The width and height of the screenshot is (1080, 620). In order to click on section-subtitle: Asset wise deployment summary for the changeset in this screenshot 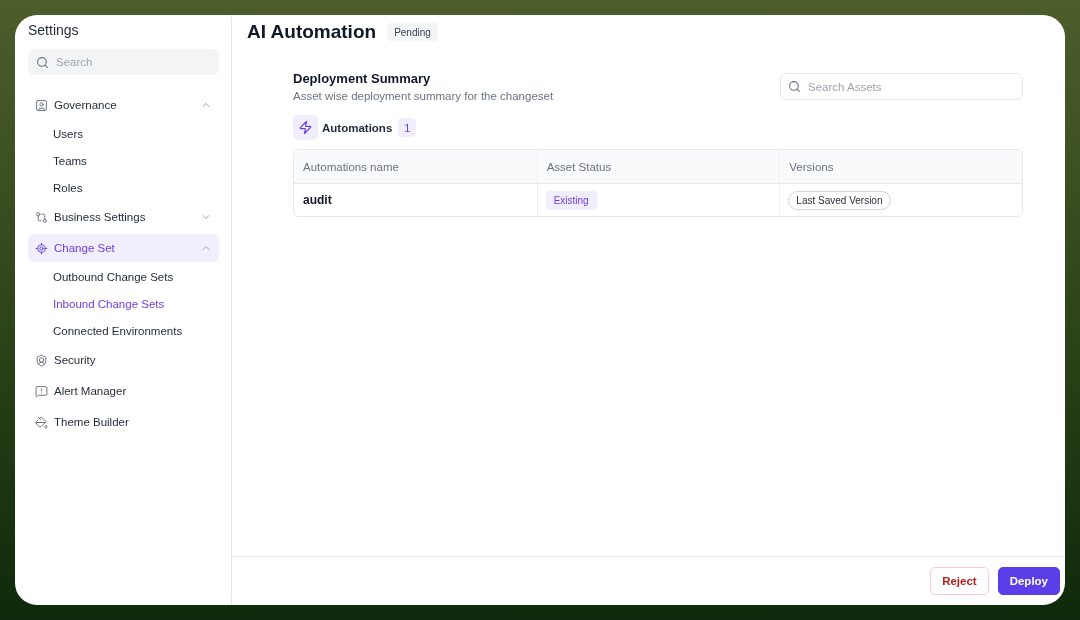, I will do `click(423, 96)`.